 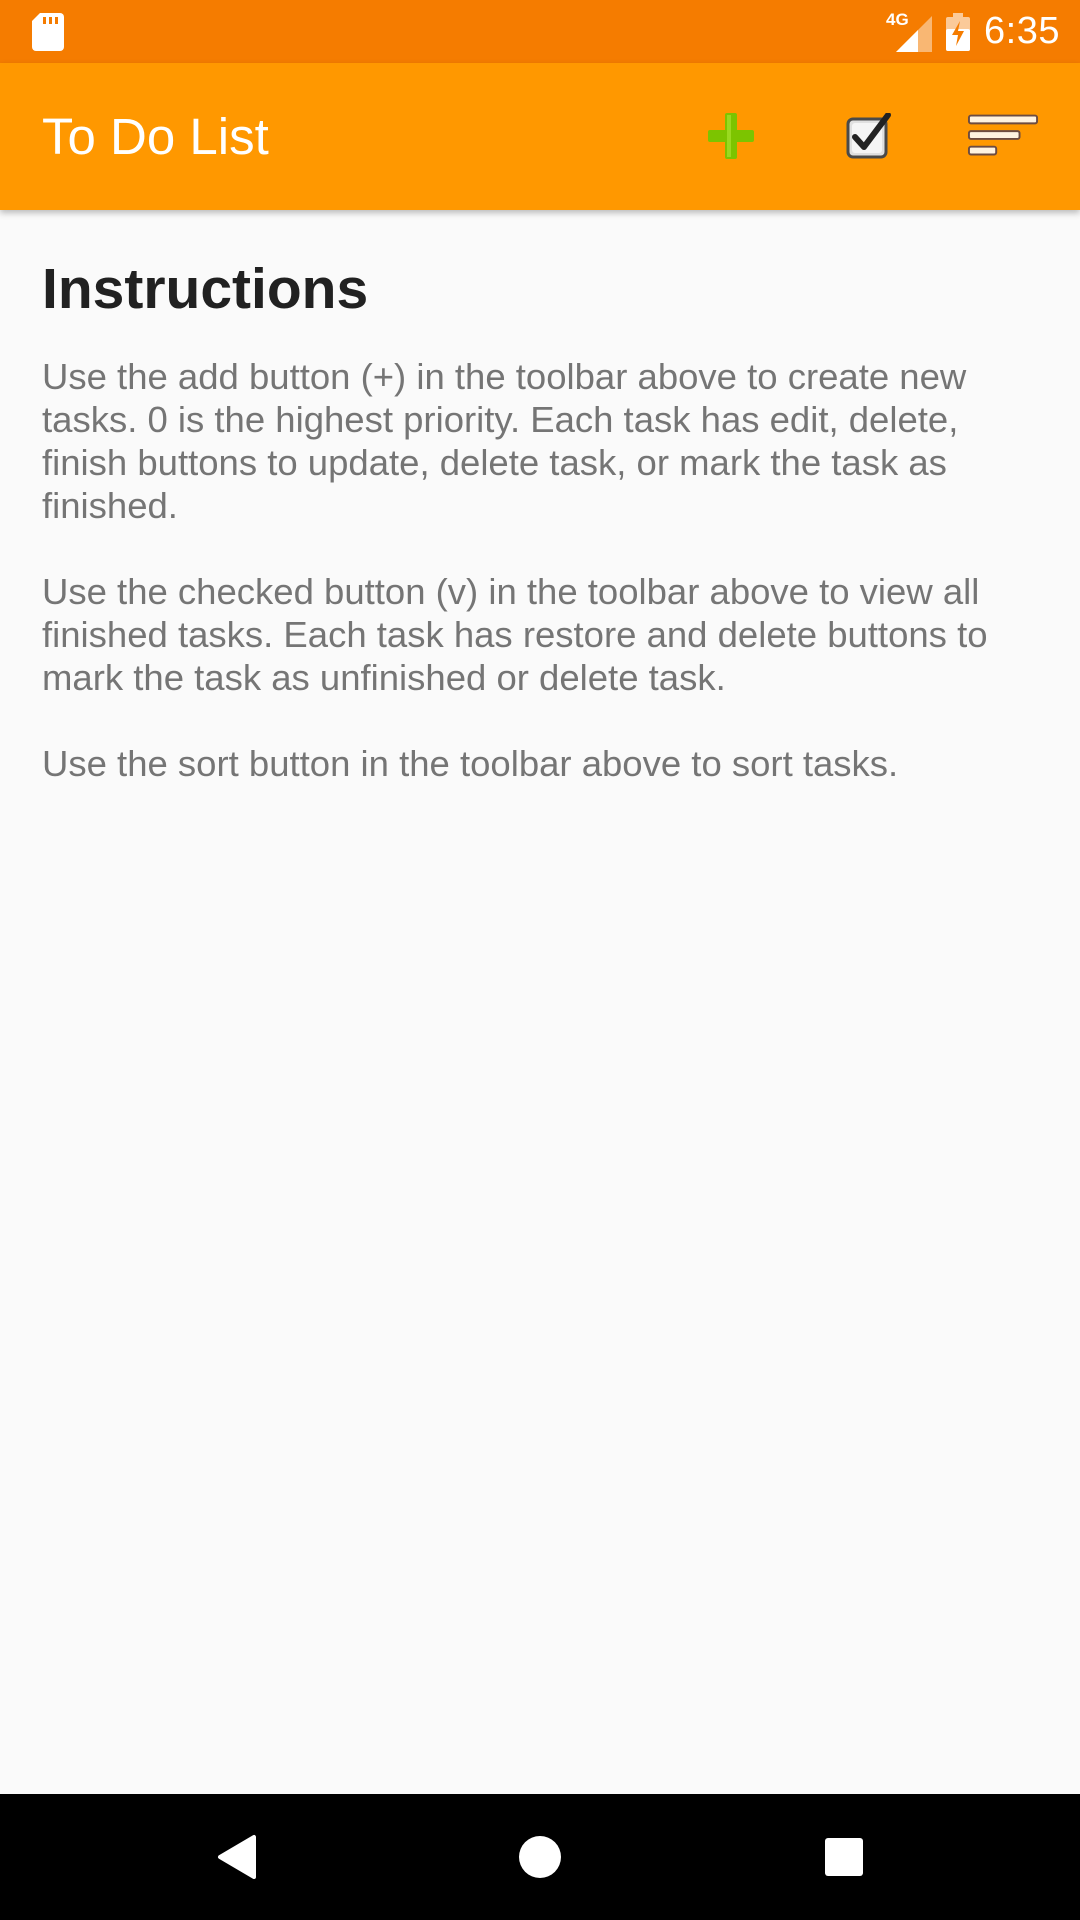 What do you see at coordinates (540, 31) in the screenshot?
I see `status-bar: 4G 6:35` at bounding box center [540, 31].